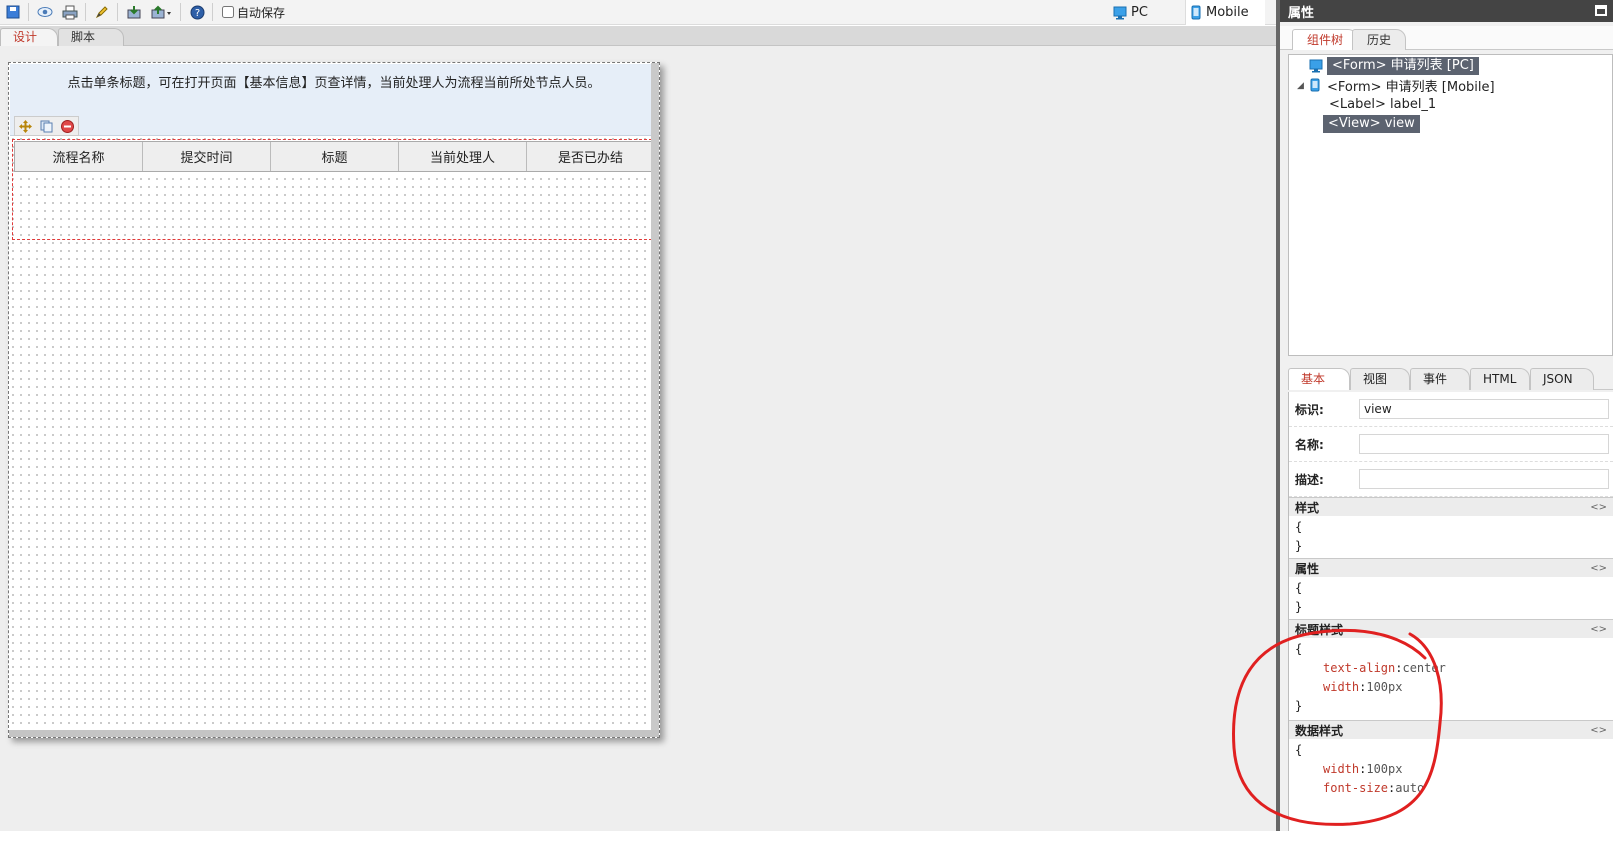 This screenshot has width=1613, height=841. What do you see at coordinates (70, 12) in the screenshot?
I see `print-icon` at bounding box center [70, 12].